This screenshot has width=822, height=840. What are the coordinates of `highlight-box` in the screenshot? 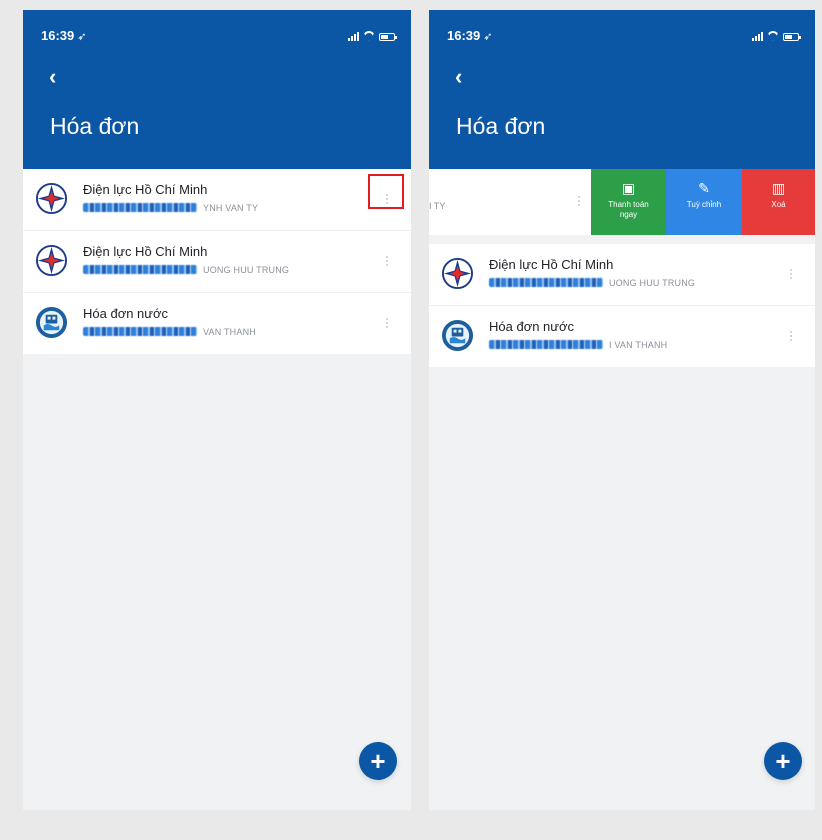 It's located at (386, 191).